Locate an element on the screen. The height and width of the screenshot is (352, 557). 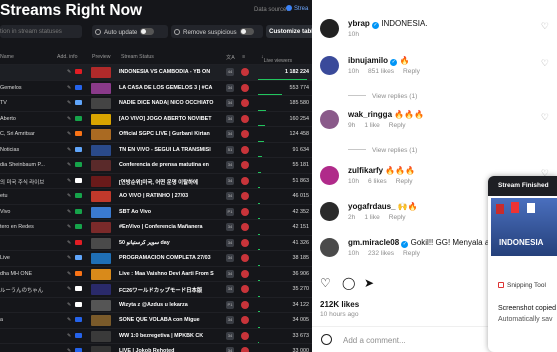
stream-status: SOÑÉ QUE VOLABA con Migue is located at coordinates (169, 320).